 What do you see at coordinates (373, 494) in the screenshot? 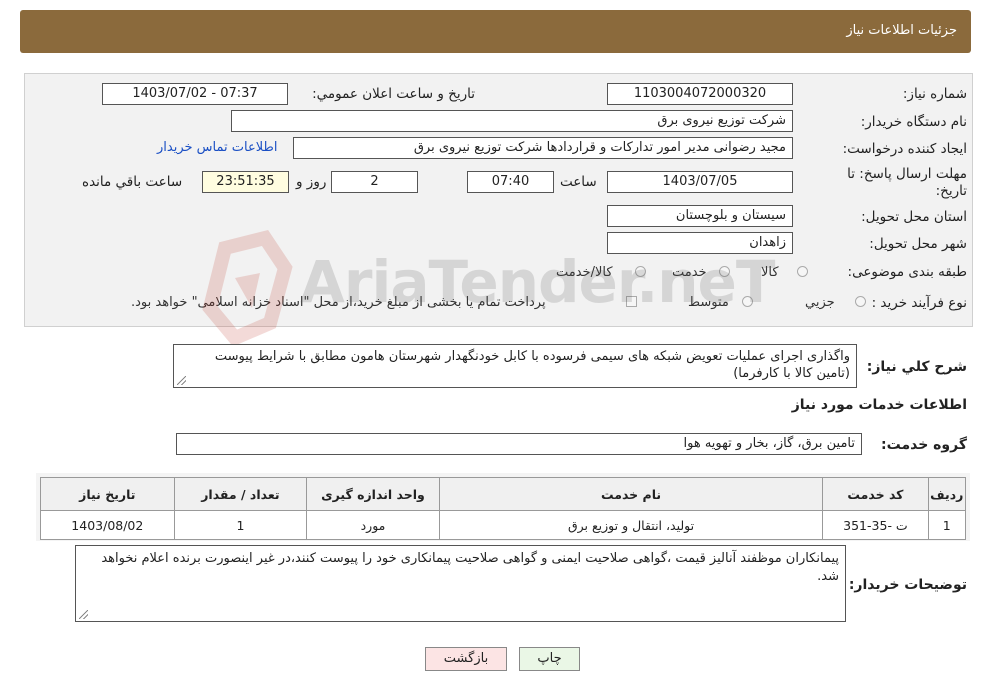
I see `col-unit: واحد اندازه گيری` at bounding box center [373, 494].